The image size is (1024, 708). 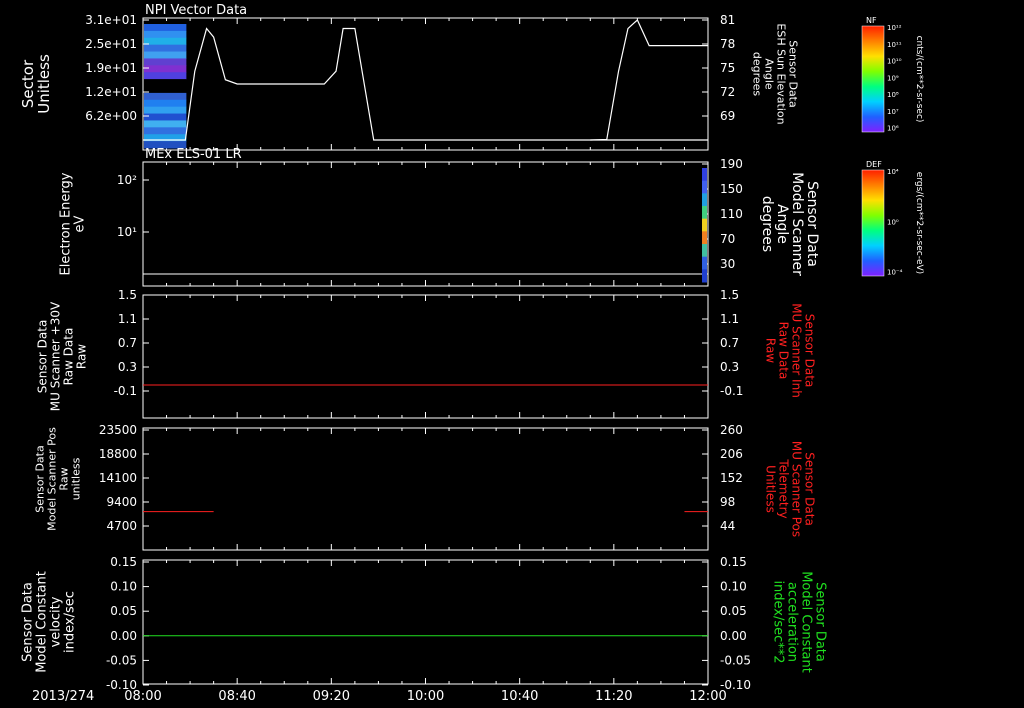 I want to click on y-tick-label-left: 1.9e+01, so click(x=111, y=68).